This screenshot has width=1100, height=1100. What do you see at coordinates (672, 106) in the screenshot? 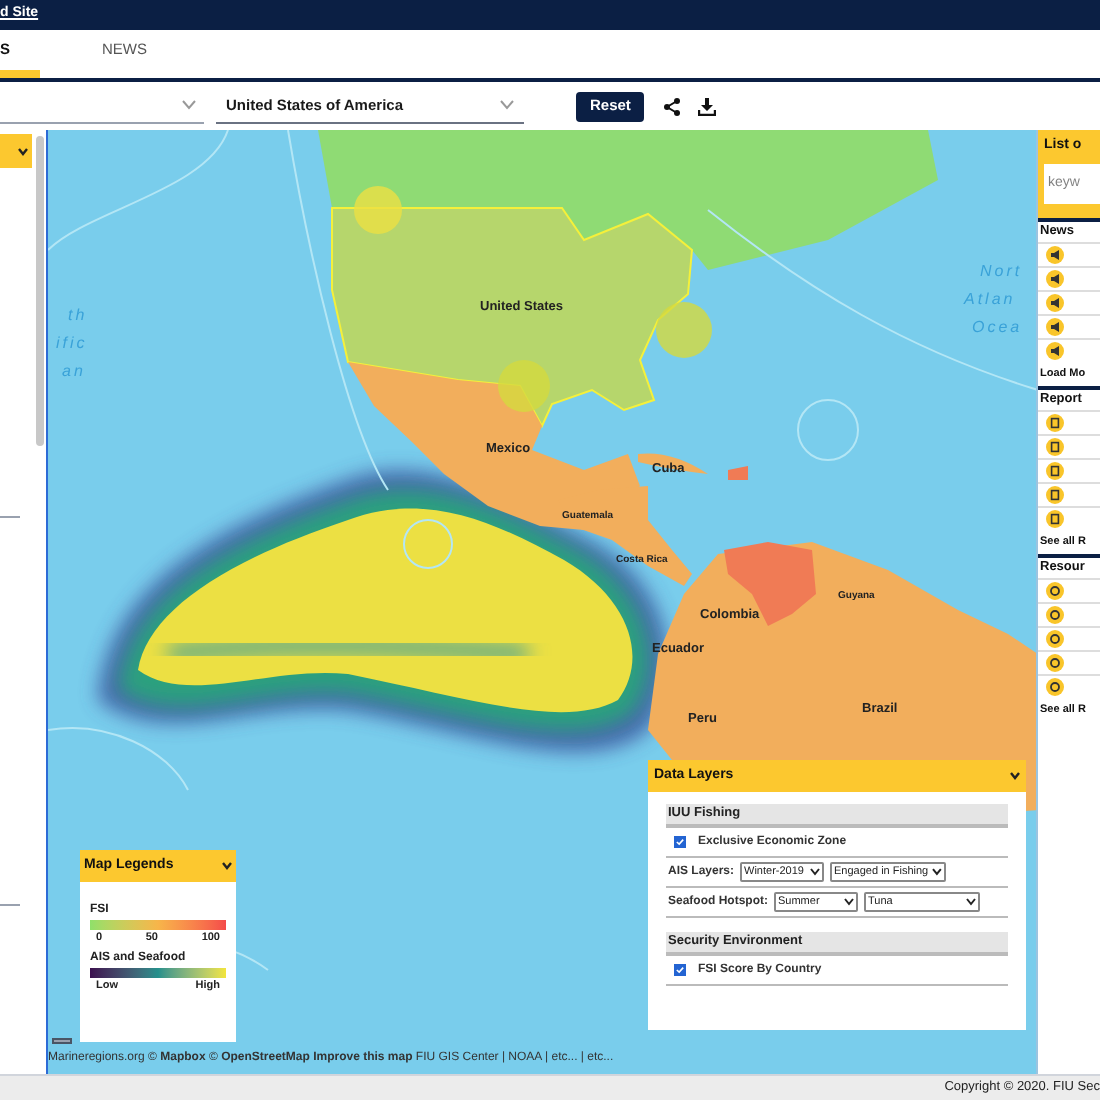
I see `share-icon` at bounding box center [672, 106].